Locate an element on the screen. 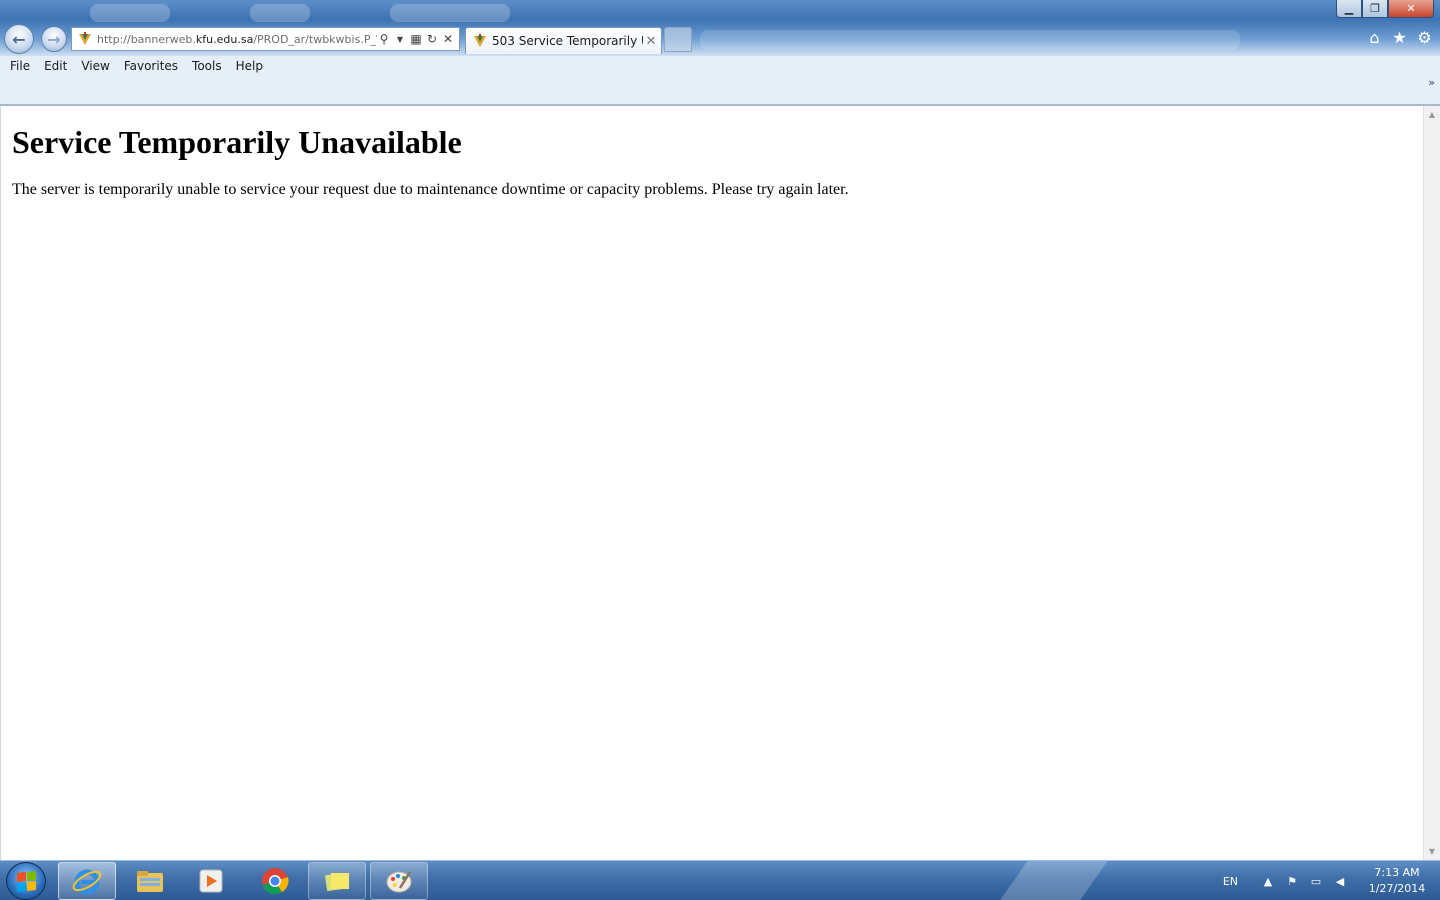 Image resolution: width=1440 pixels, height=900 pixels. taskbar-chrome is located at coordinates (275, 881).